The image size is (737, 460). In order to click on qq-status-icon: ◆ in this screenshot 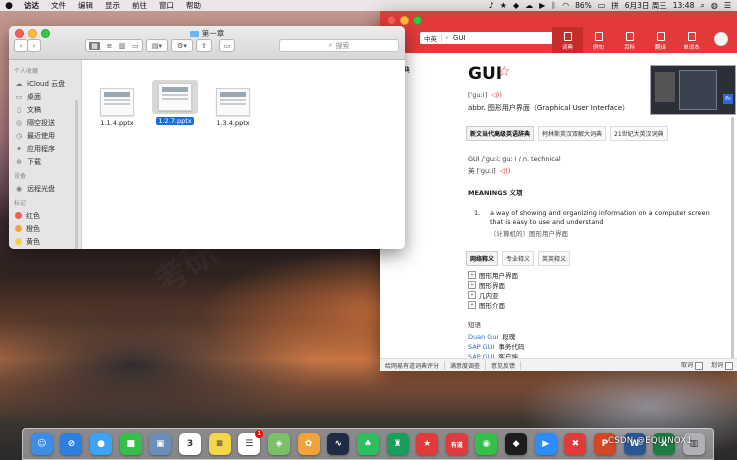, I will do `click(516, 5)`.